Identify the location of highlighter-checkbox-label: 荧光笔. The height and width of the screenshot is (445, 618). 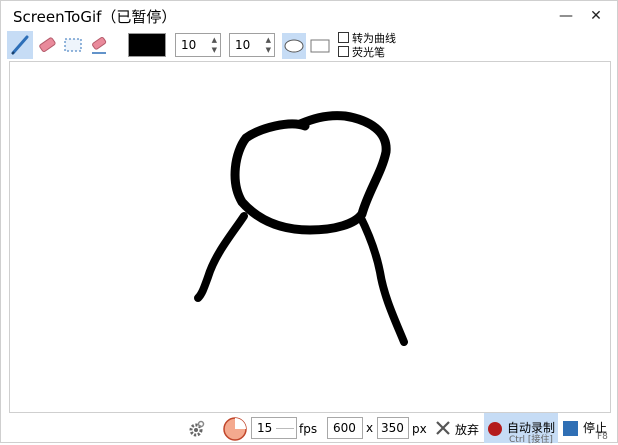
(368, 52).